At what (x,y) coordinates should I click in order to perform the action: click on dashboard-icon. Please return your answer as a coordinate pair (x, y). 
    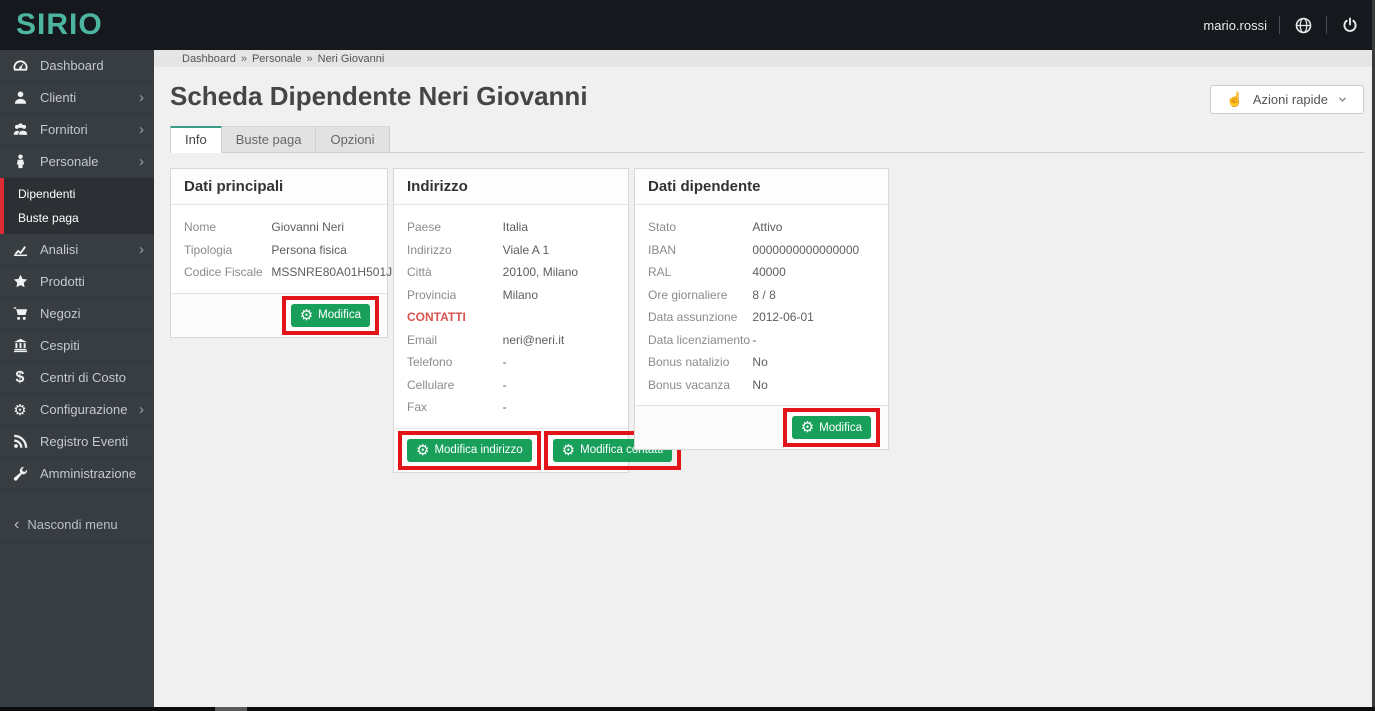
    Looking at the image, I should click on (20, 65).